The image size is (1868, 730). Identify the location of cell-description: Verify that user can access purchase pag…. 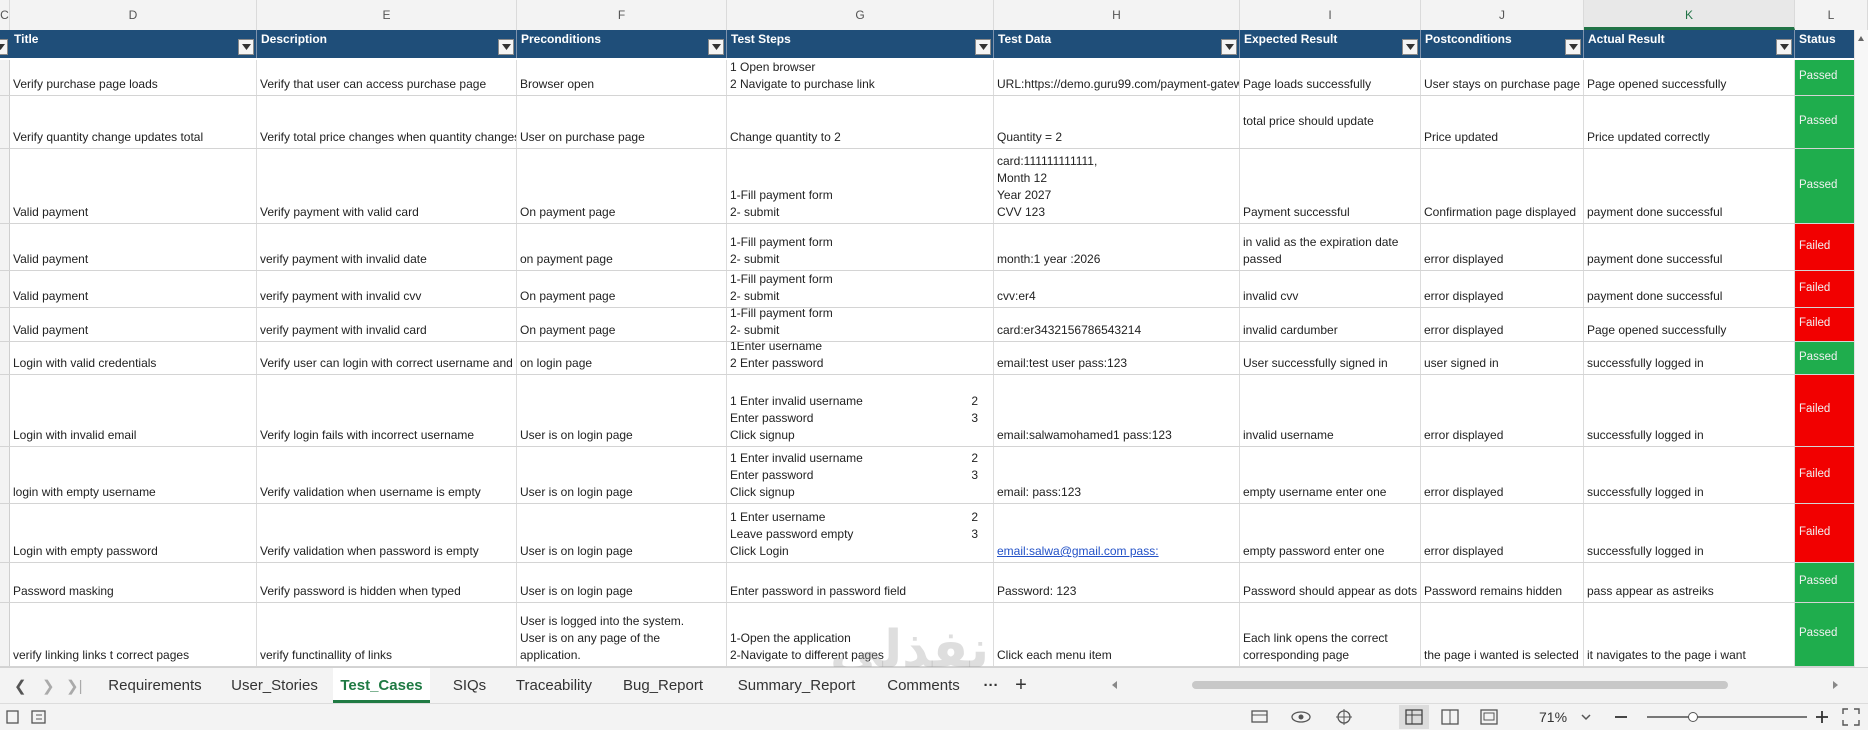
(387, 77).